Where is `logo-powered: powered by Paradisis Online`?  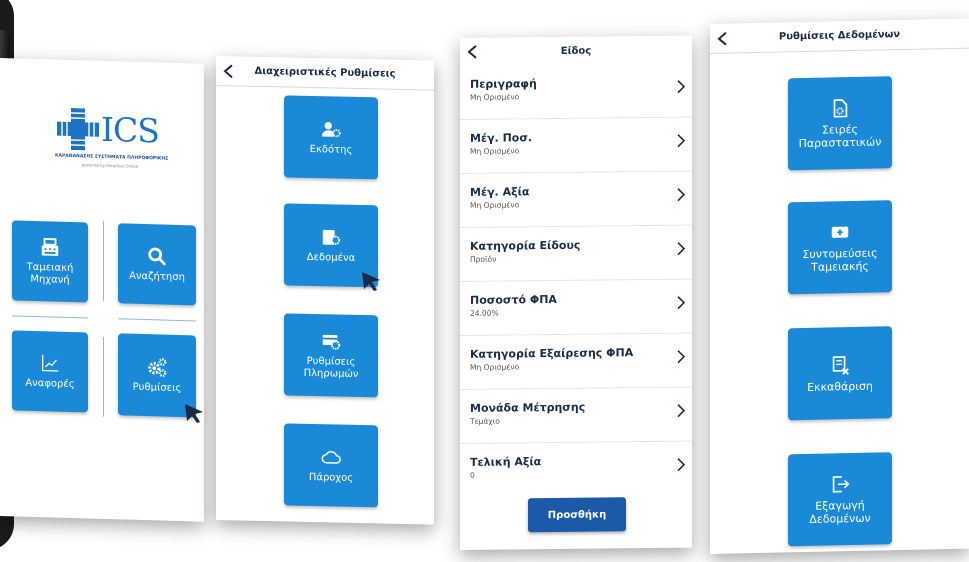
logo-powered: powered by Paradisis Online is located at coordinates (110, 165).